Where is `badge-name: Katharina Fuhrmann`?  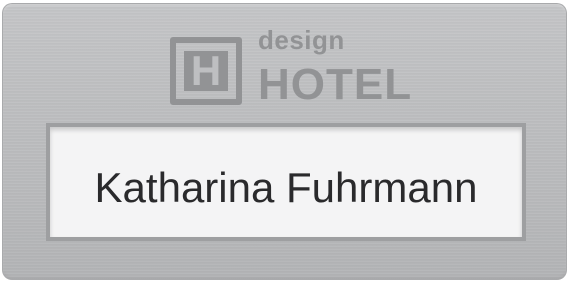
badge-name: Katharina Fuhrmann is located at coordinates (286, 187).